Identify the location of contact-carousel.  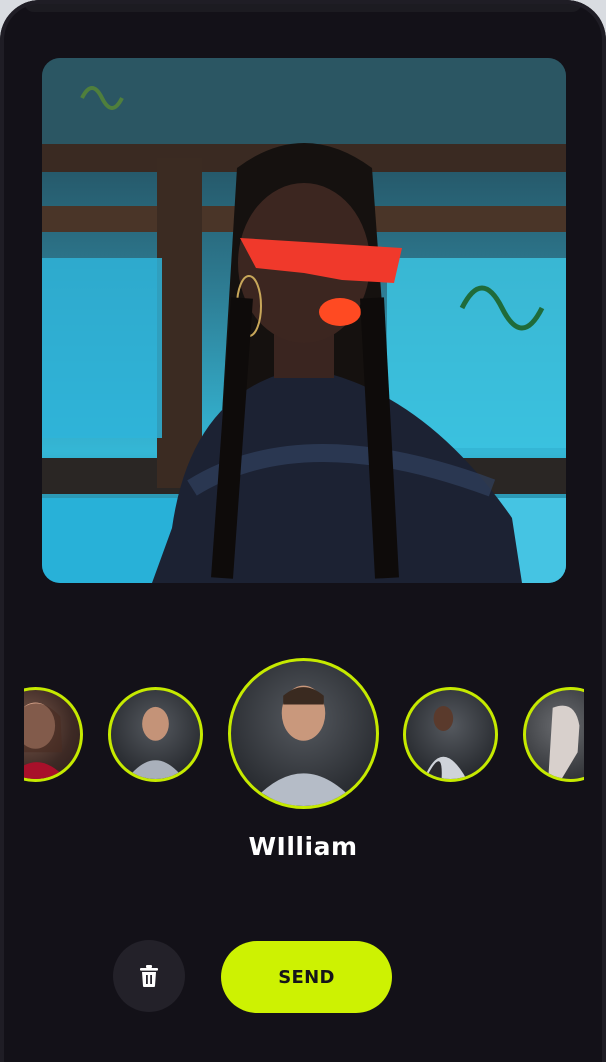
(304, 734).